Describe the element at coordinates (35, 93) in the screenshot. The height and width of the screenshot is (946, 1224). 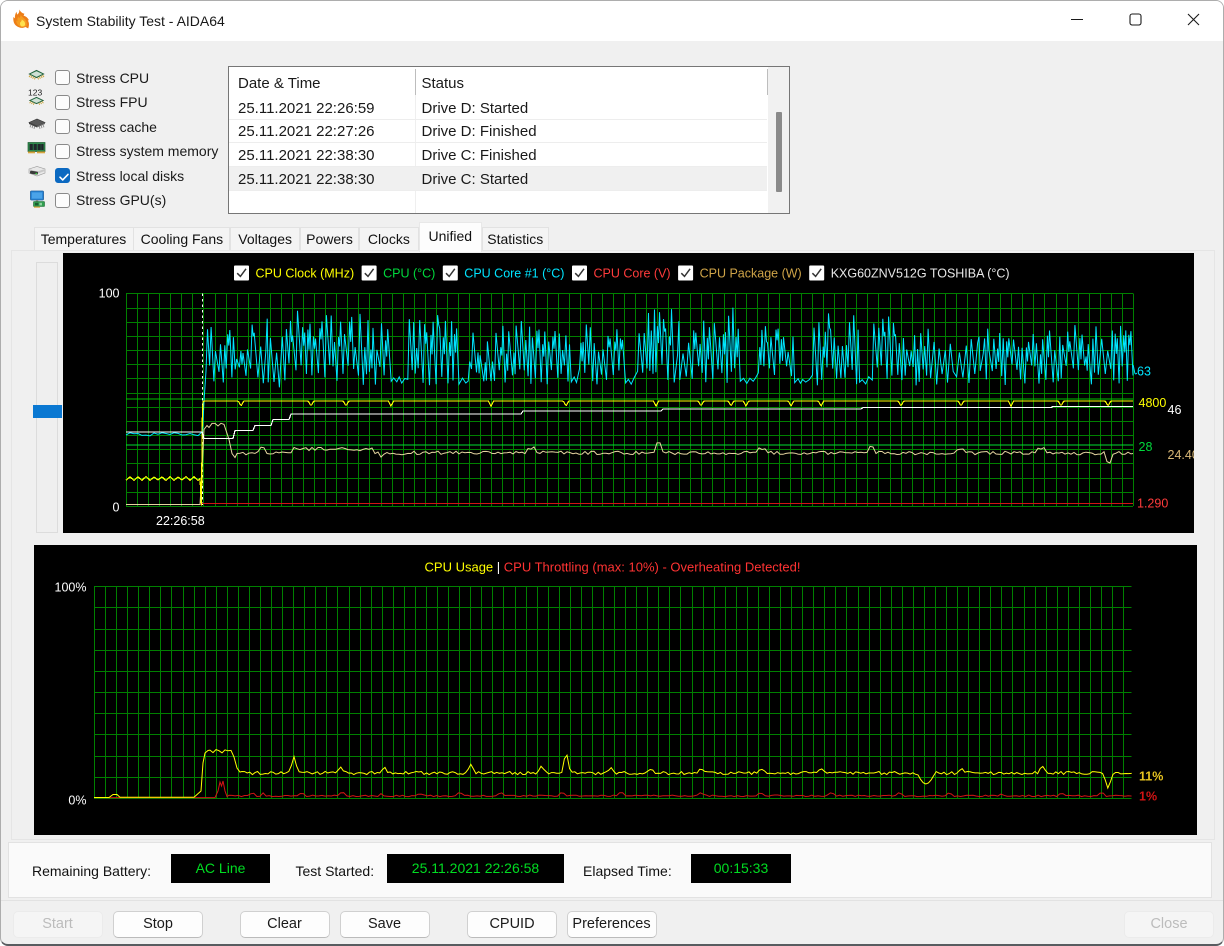
I see `svg-text: 123` at that location.